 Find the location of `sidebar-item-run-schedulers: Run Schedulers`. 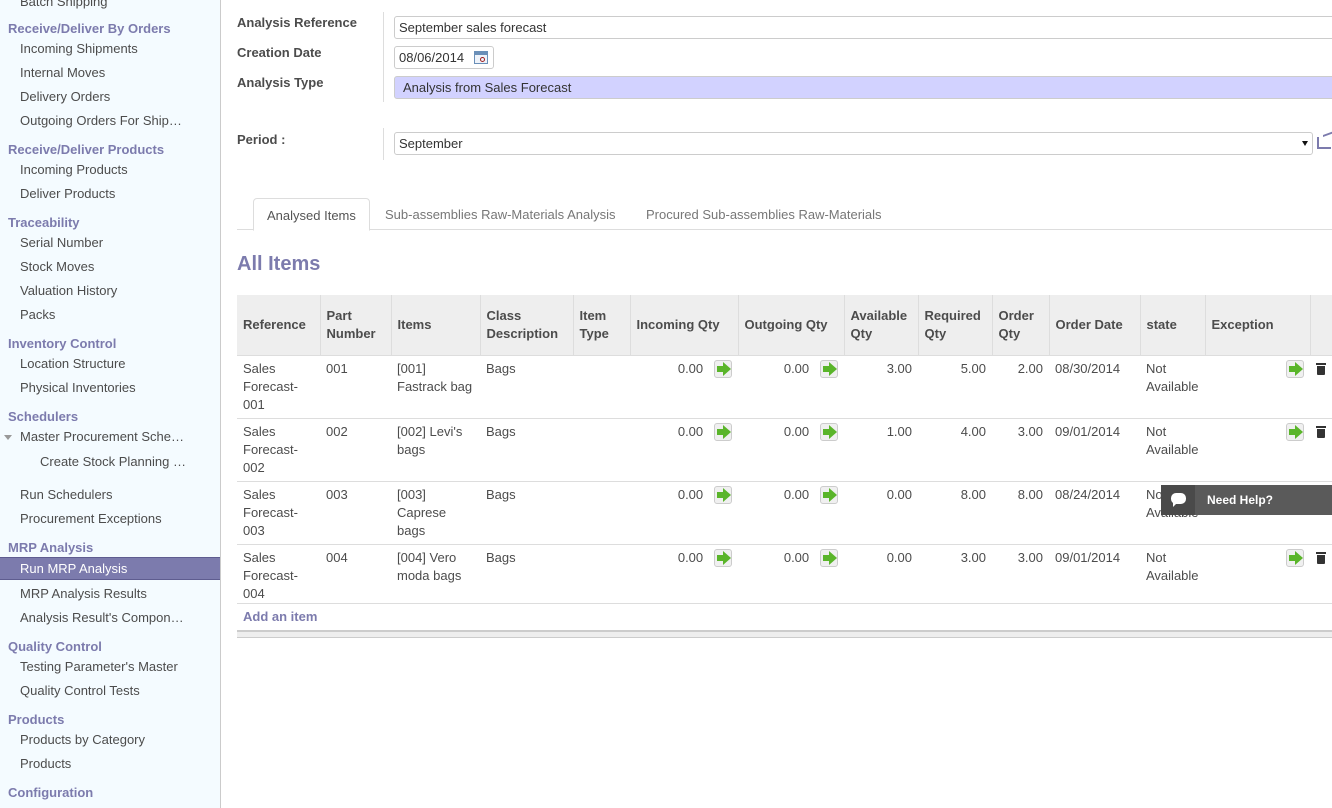

sidebar-item-run-schedulers: Run Schedulers is located at coordinates (66, 494).